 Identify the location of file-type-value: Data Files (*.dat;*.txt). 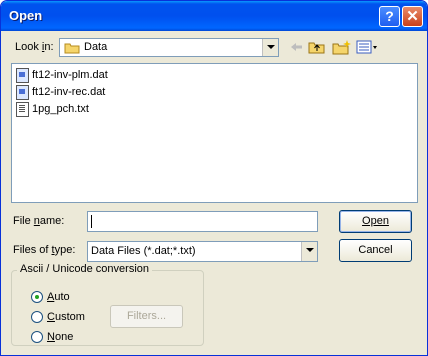
(143, 251).